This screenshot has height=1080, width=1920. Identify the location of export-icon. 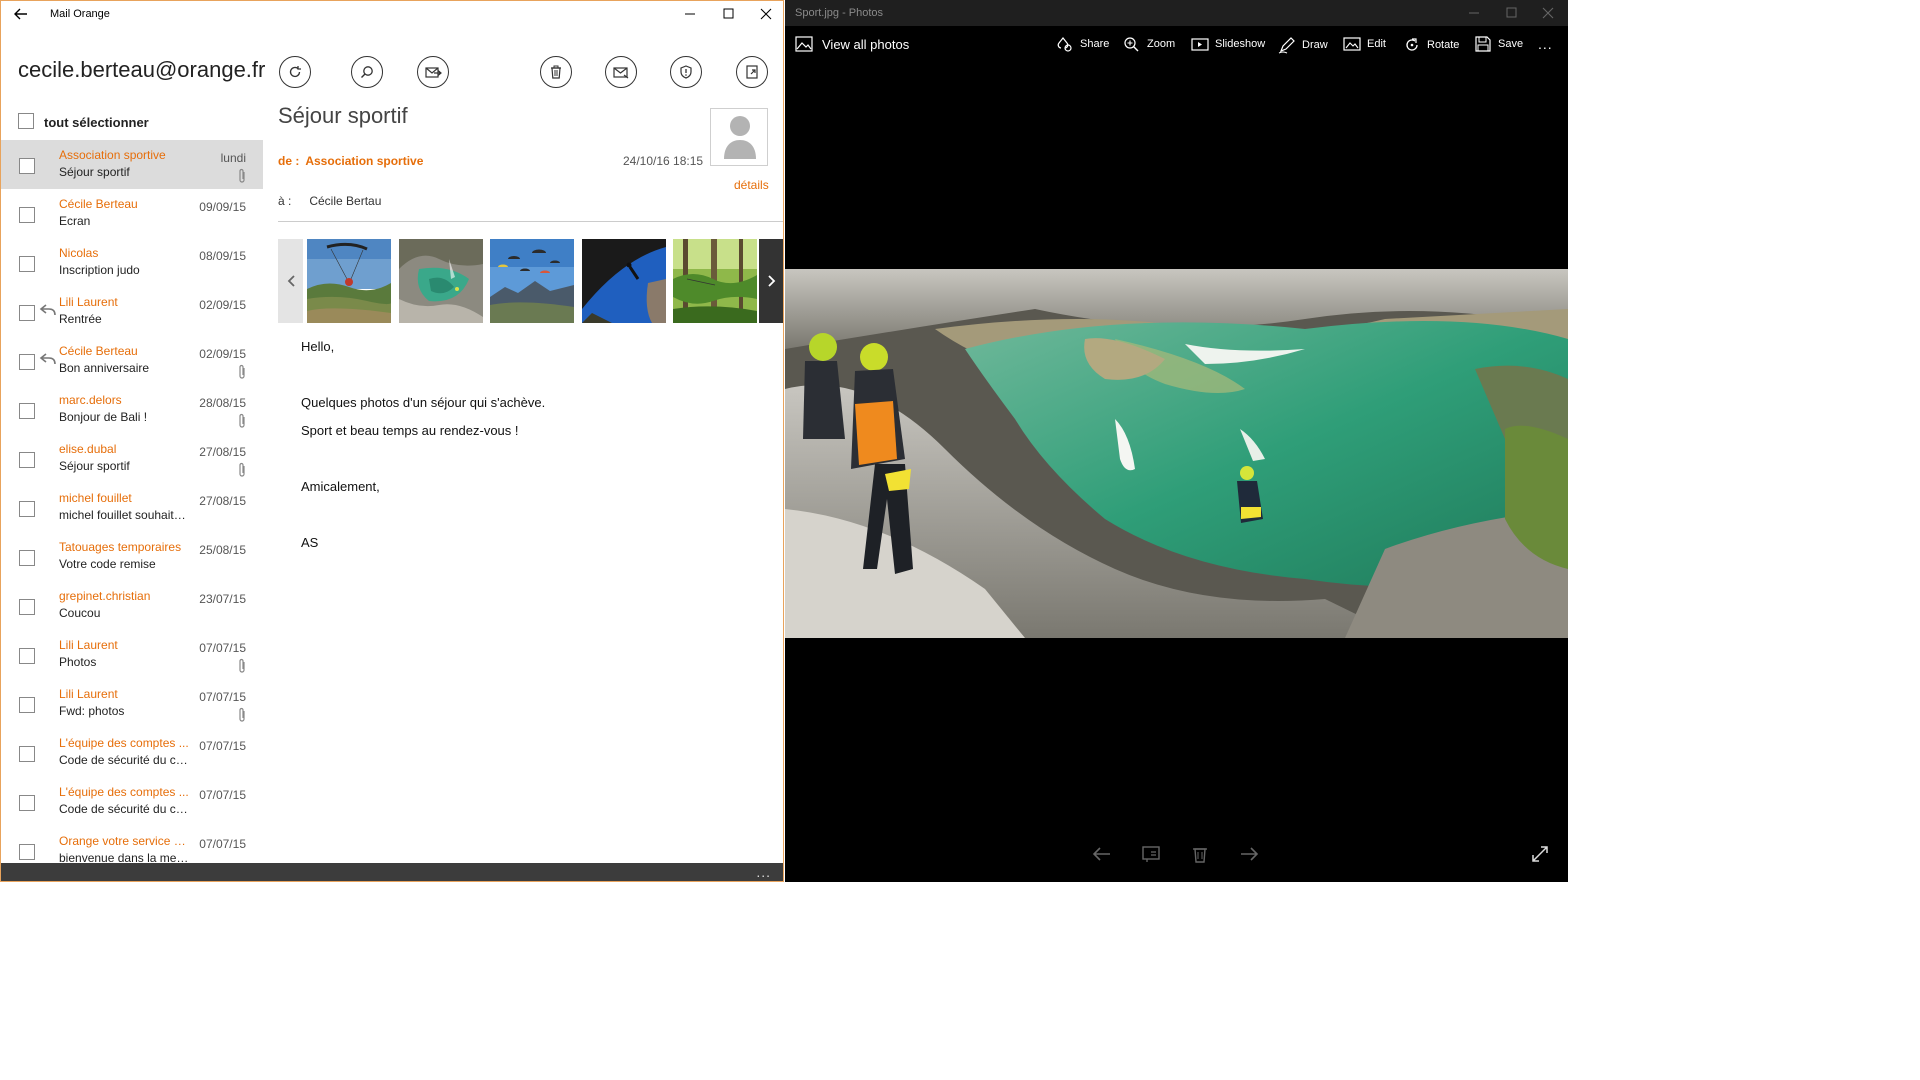
(752, 72).